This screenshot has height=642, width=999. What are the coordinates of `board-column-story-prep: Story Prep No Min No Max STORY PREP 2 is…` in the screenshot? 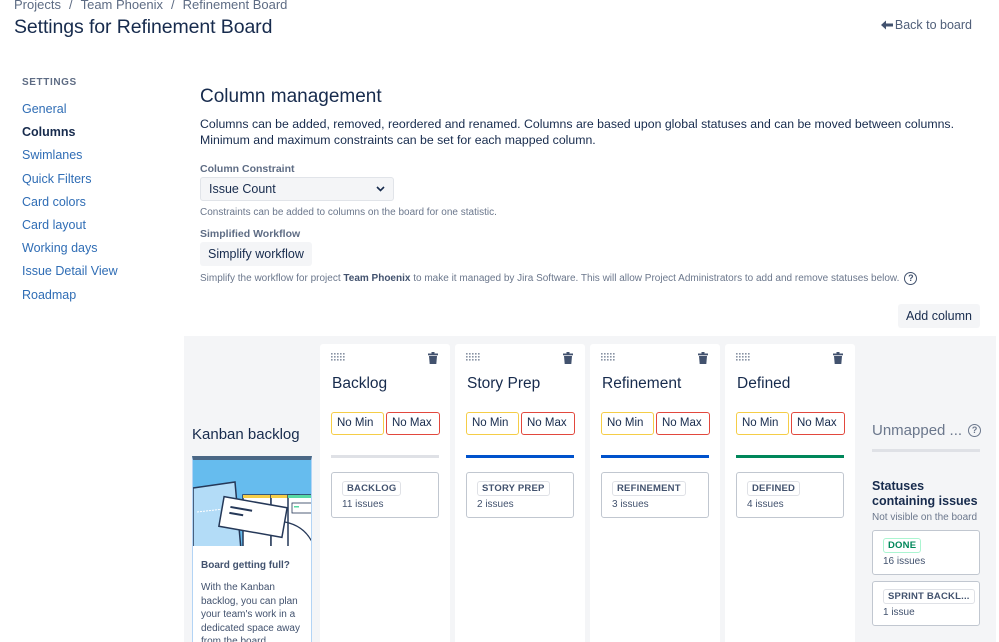 It's located at (520, 493).